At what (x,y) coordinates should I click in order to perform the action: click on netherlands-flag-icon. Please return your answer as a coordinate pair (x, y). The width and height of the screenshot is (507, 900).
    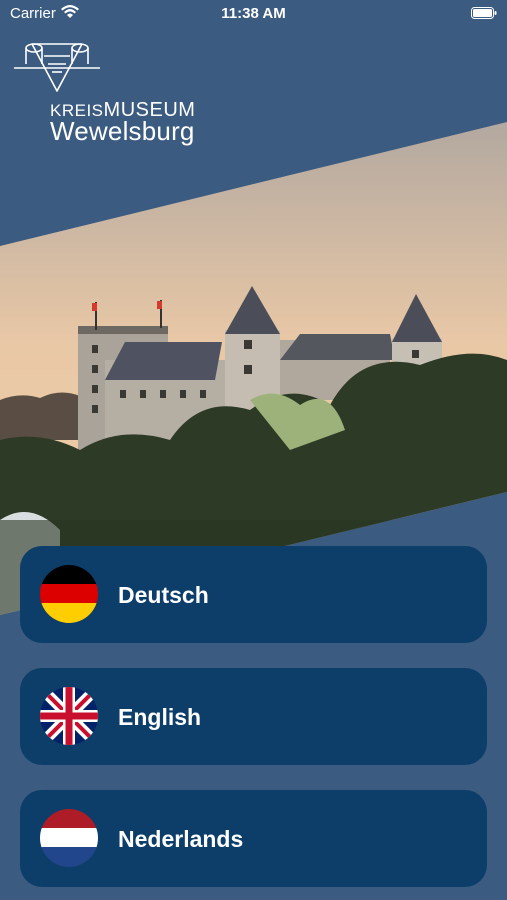
    Looking at the image, I should click on (69, 838).